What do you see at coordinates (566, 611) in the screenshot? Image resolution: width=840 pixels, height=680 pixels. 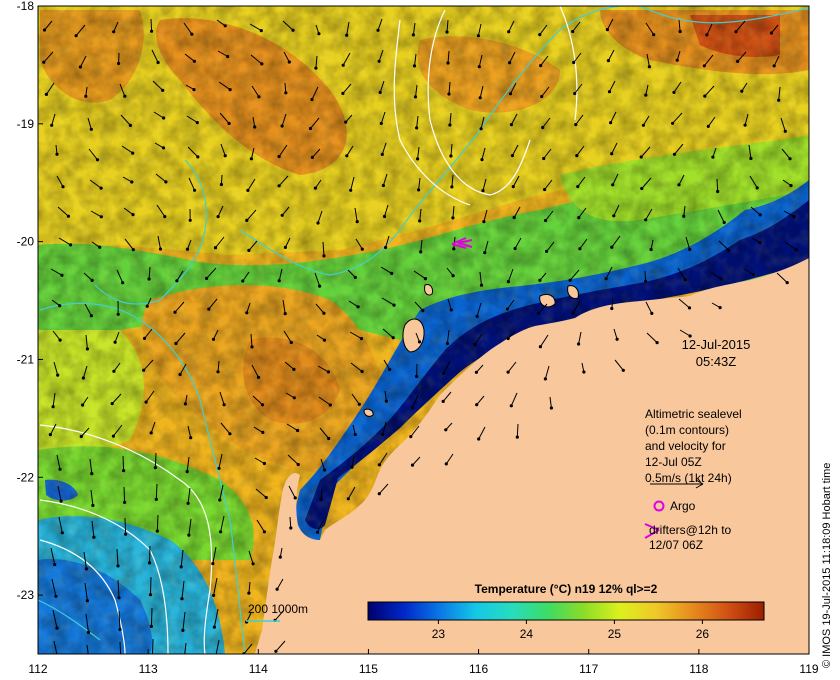 I see `colorbar-gradient` at bounding box center [566, 611].